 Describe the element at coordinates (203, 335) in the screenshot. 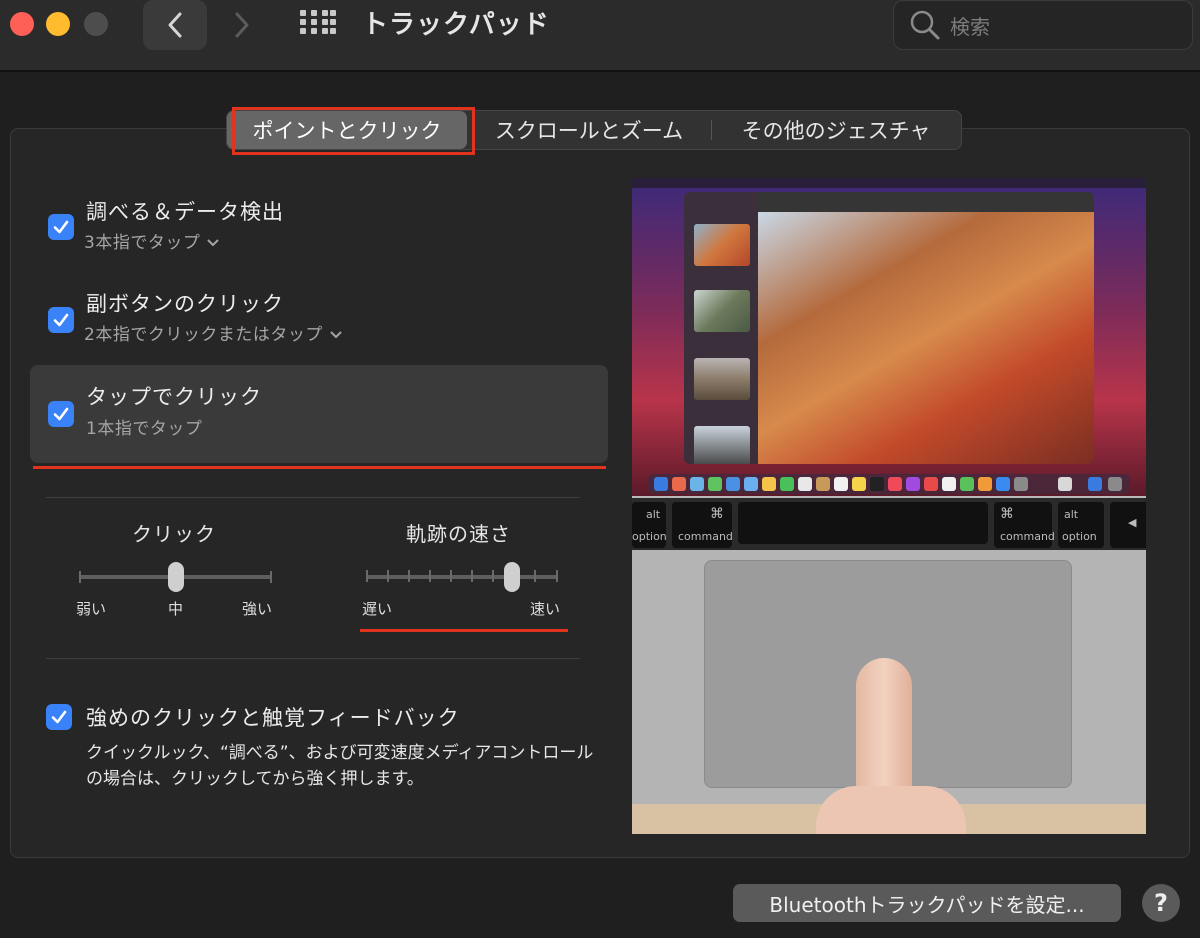

I see `secondary-click-gesture-value: 2本指でクリックまたはタップ` at that location.